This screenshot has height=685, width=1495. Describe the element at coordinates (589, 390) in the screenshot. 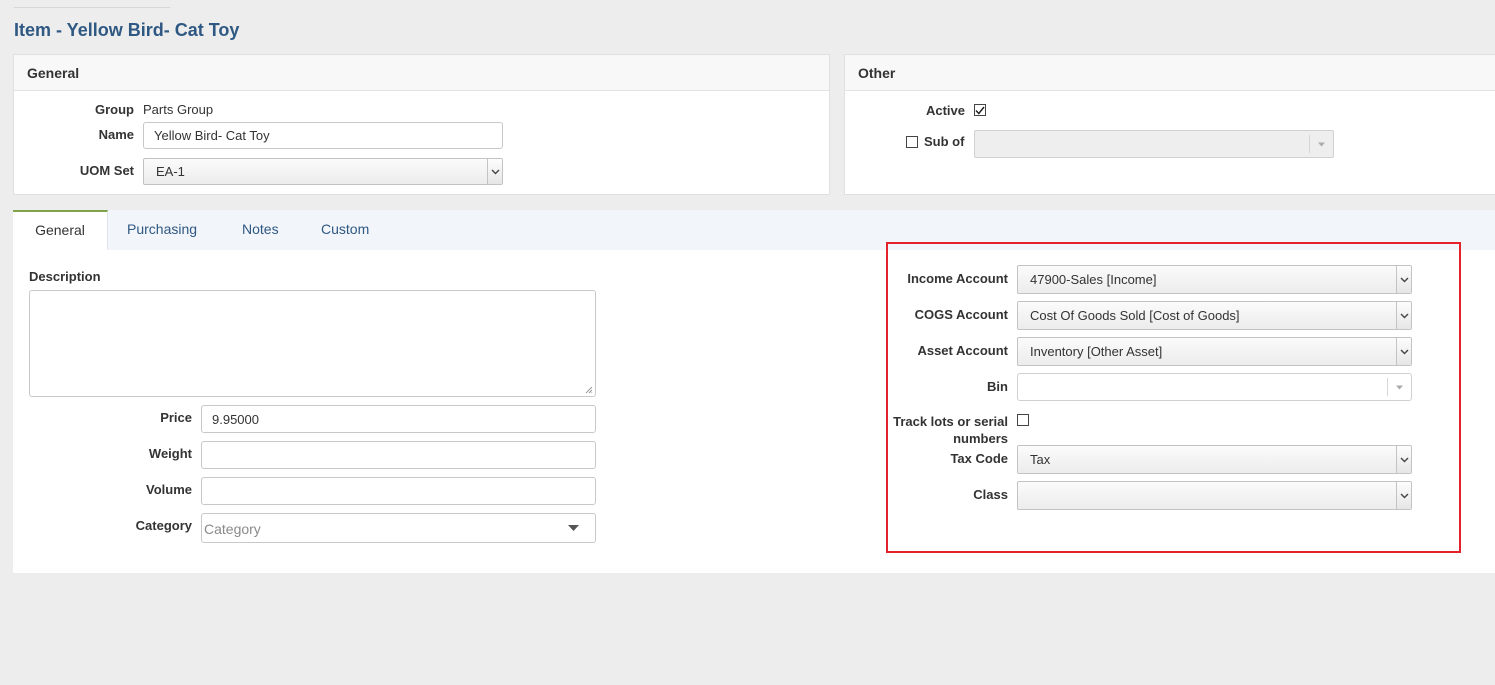

I see `resize-grip-icon` at that location.